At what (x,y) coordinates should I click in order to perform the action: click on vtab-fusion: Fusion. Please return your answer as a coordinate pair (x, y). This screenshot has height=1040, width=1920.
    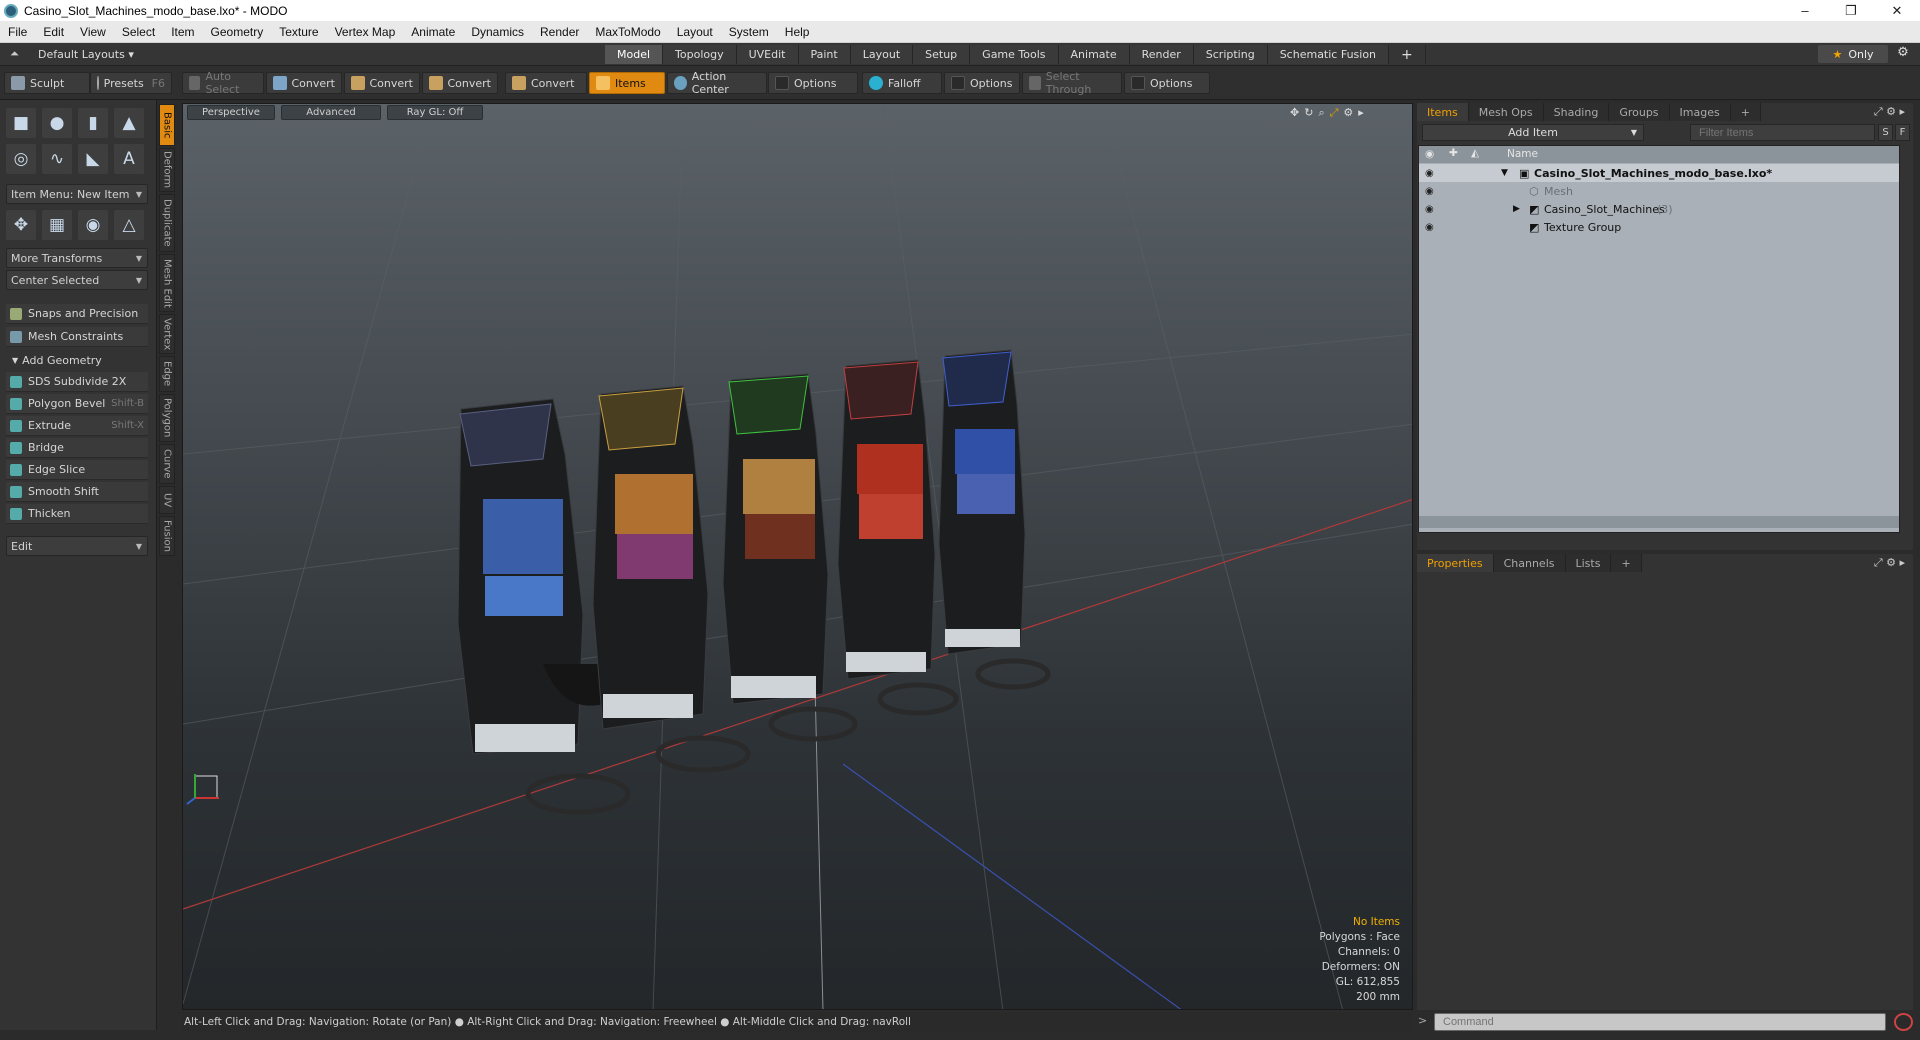
    Looking at the image, I should click on (167, 536).